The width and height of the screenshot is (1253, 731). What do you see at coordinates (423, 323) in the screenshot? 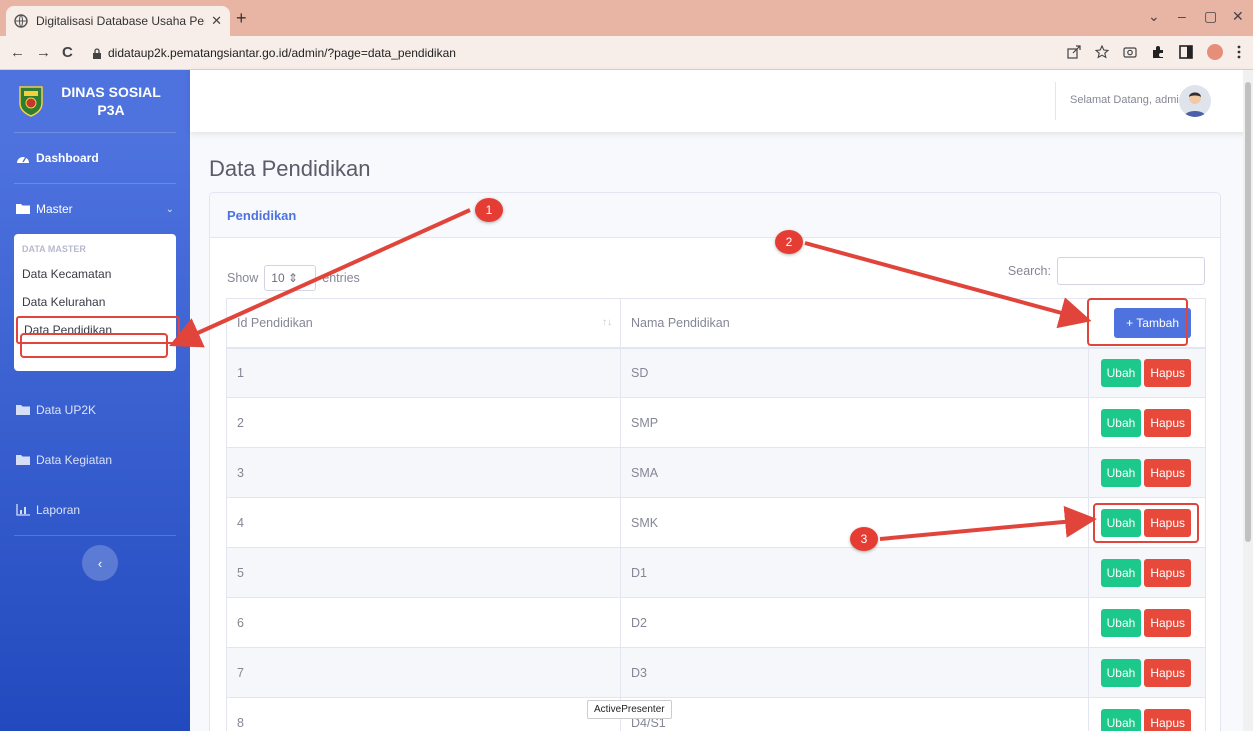
I see `column-header-id: Id Pendidikan ↑↓` at bounding box center [423, 323].